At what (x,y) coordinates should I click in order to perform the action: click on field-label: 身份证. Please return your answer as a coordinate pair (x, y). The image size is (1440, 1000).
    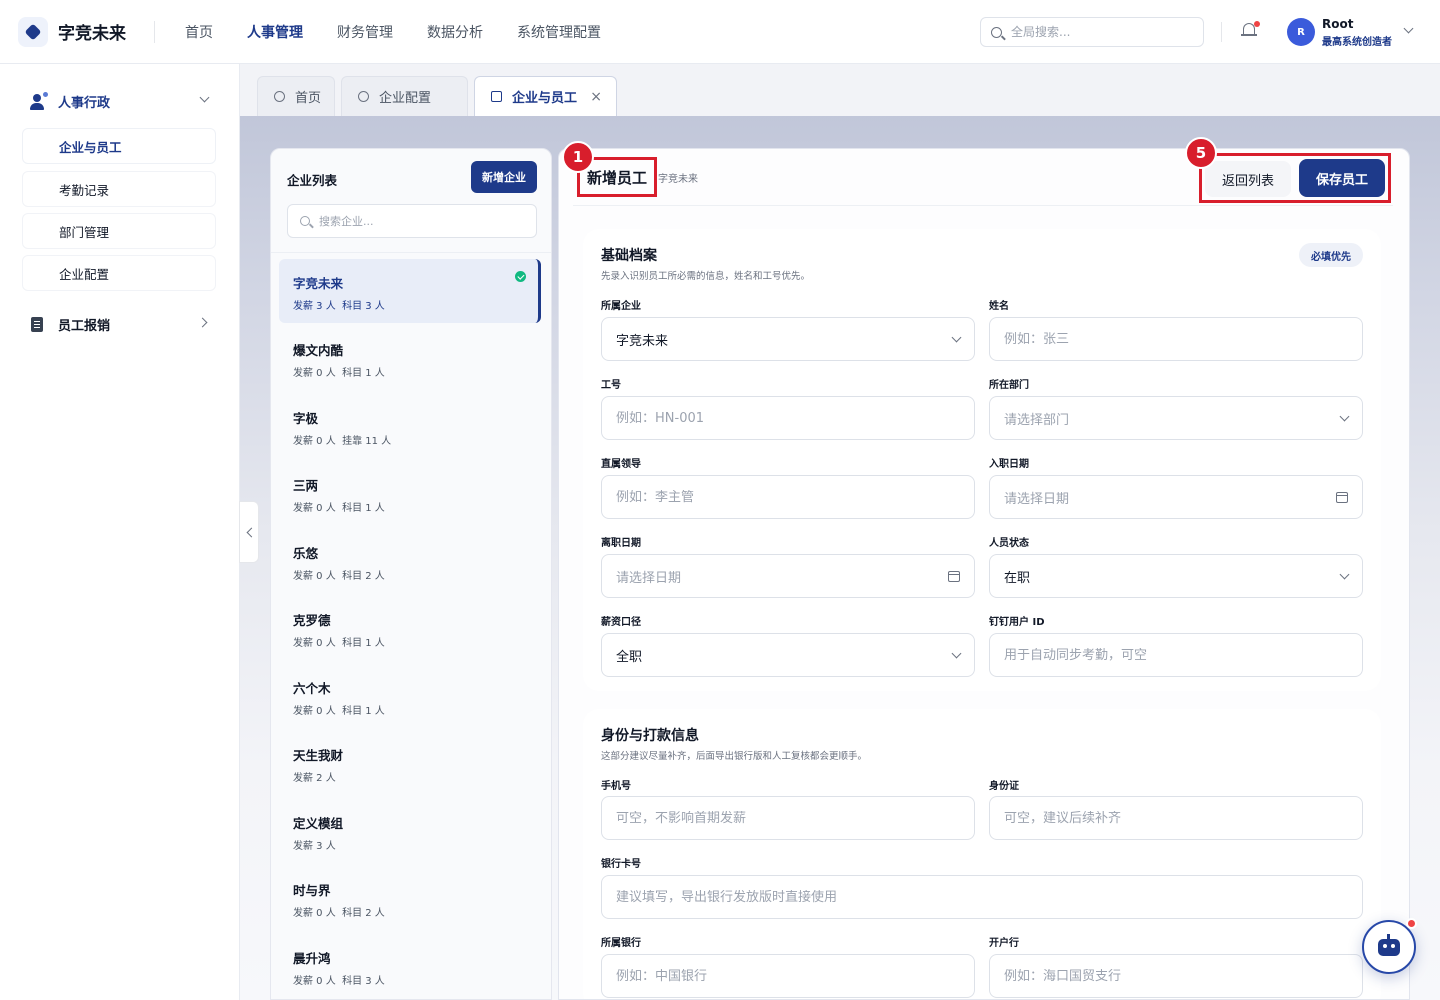
    Looking at the image, I should click on (1004, 786).